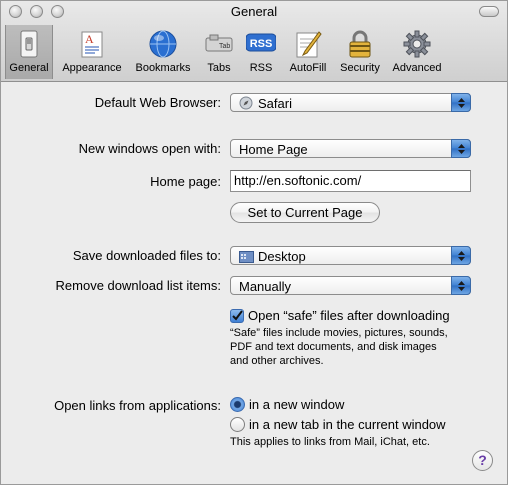 This screenshot has height=485, width=508. What do you see at coordinates (138, 285) in the screenshot?
I see `remove-items-label: Remove download list items:` at bounding box center [138, 285].